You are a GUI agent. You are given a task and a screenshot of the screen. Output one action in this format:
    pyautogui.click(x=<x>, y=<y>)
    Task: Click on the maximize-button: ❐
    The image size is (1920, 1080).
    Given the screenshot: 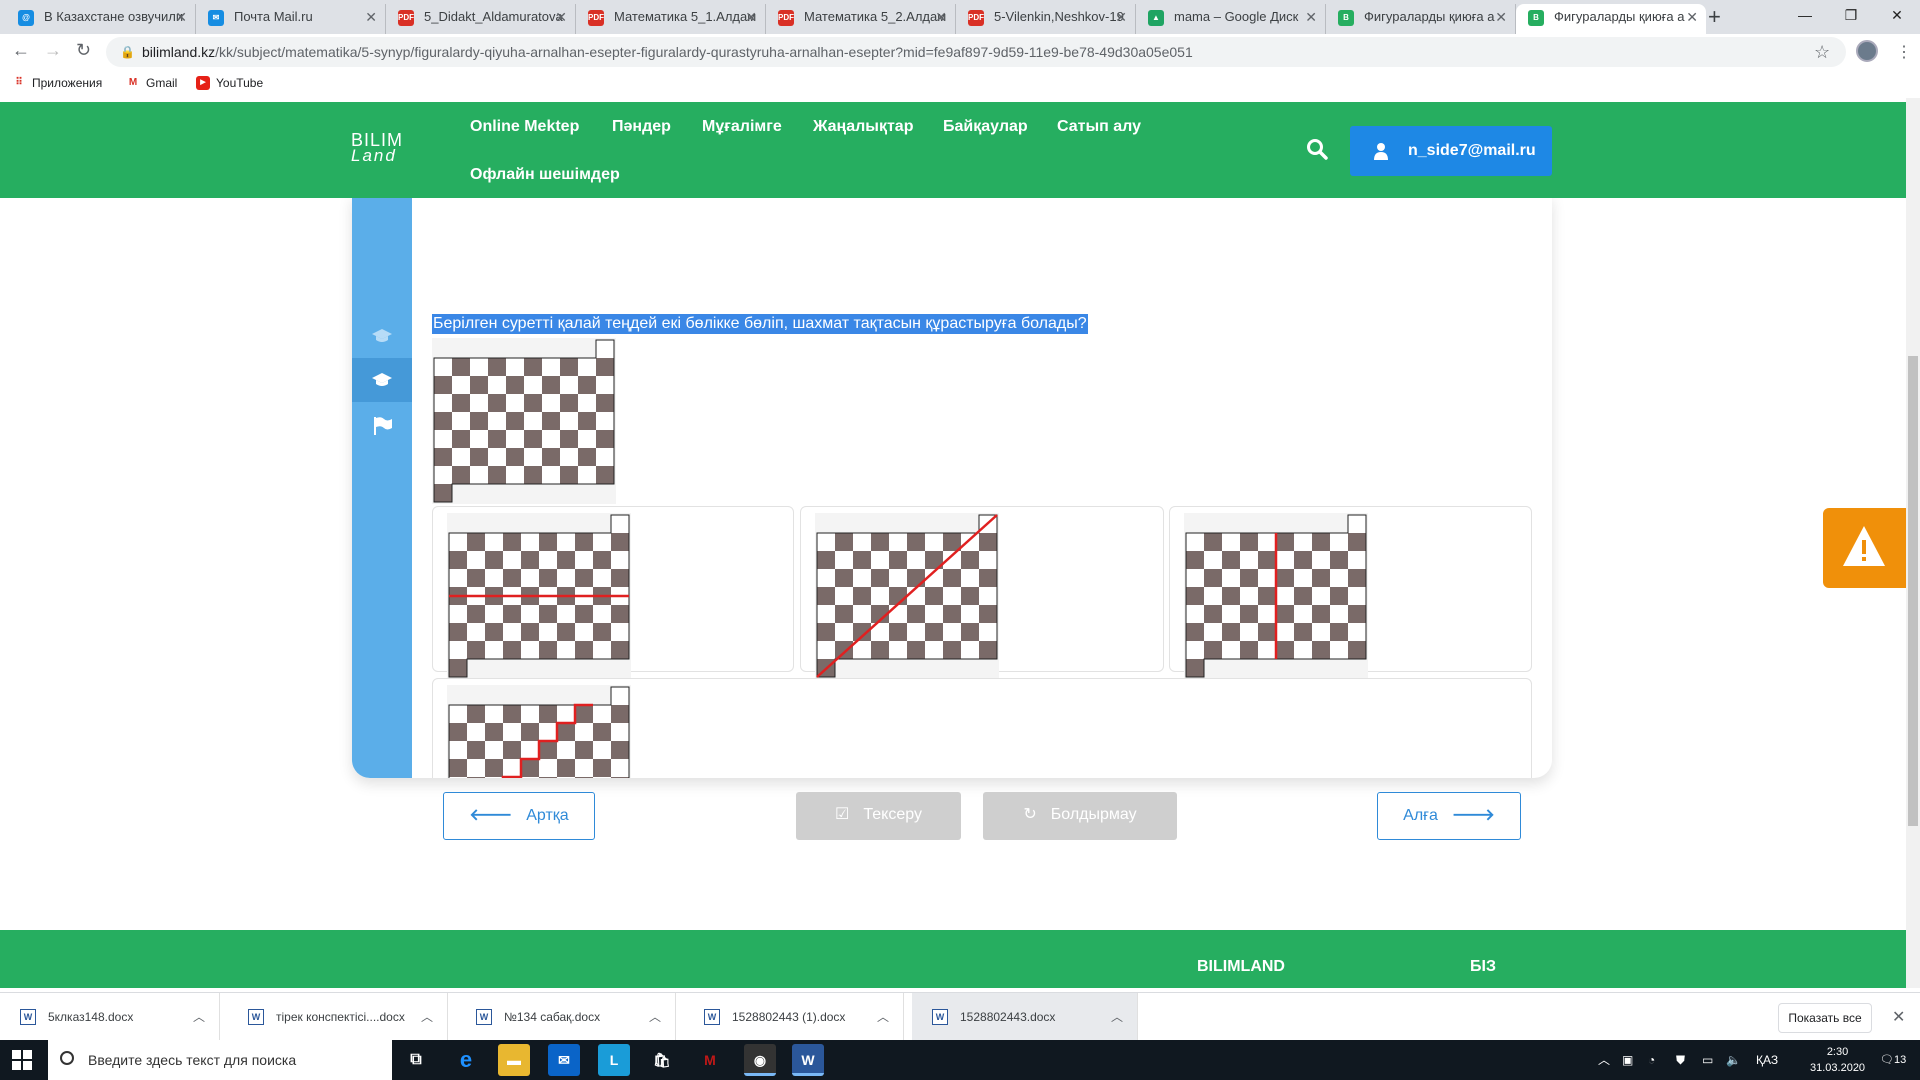 What is the action you would take?
    pyautogui.click(x=1851, y=16)
    